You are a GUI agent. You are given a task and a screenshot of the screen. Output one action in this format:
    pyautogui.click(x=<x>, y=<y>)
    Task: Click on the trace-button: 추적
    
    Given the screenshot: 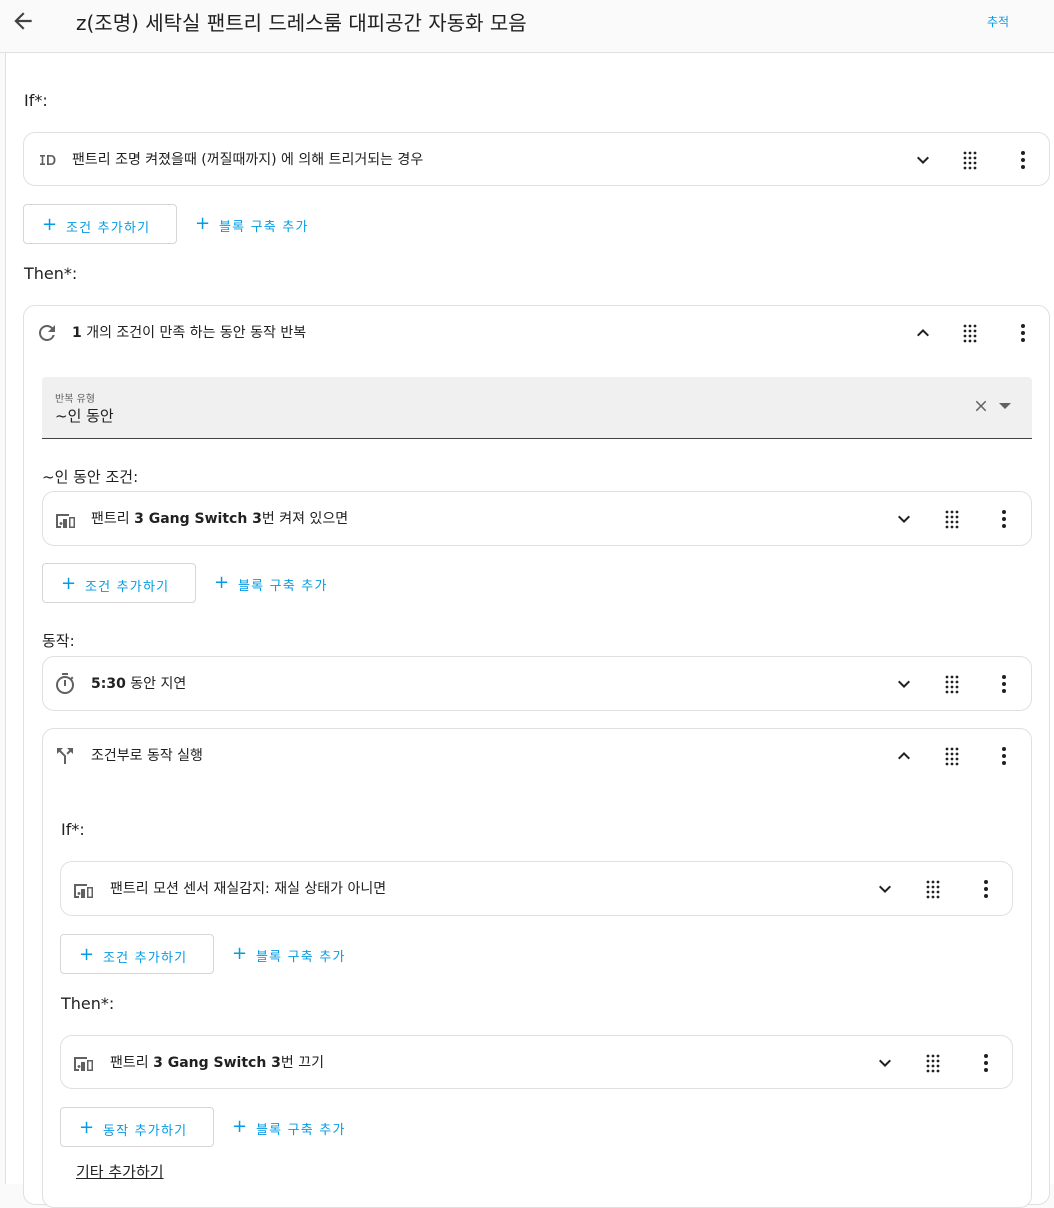 What is the action you would take?
    pyautogui.click(x=998, y=21)
    